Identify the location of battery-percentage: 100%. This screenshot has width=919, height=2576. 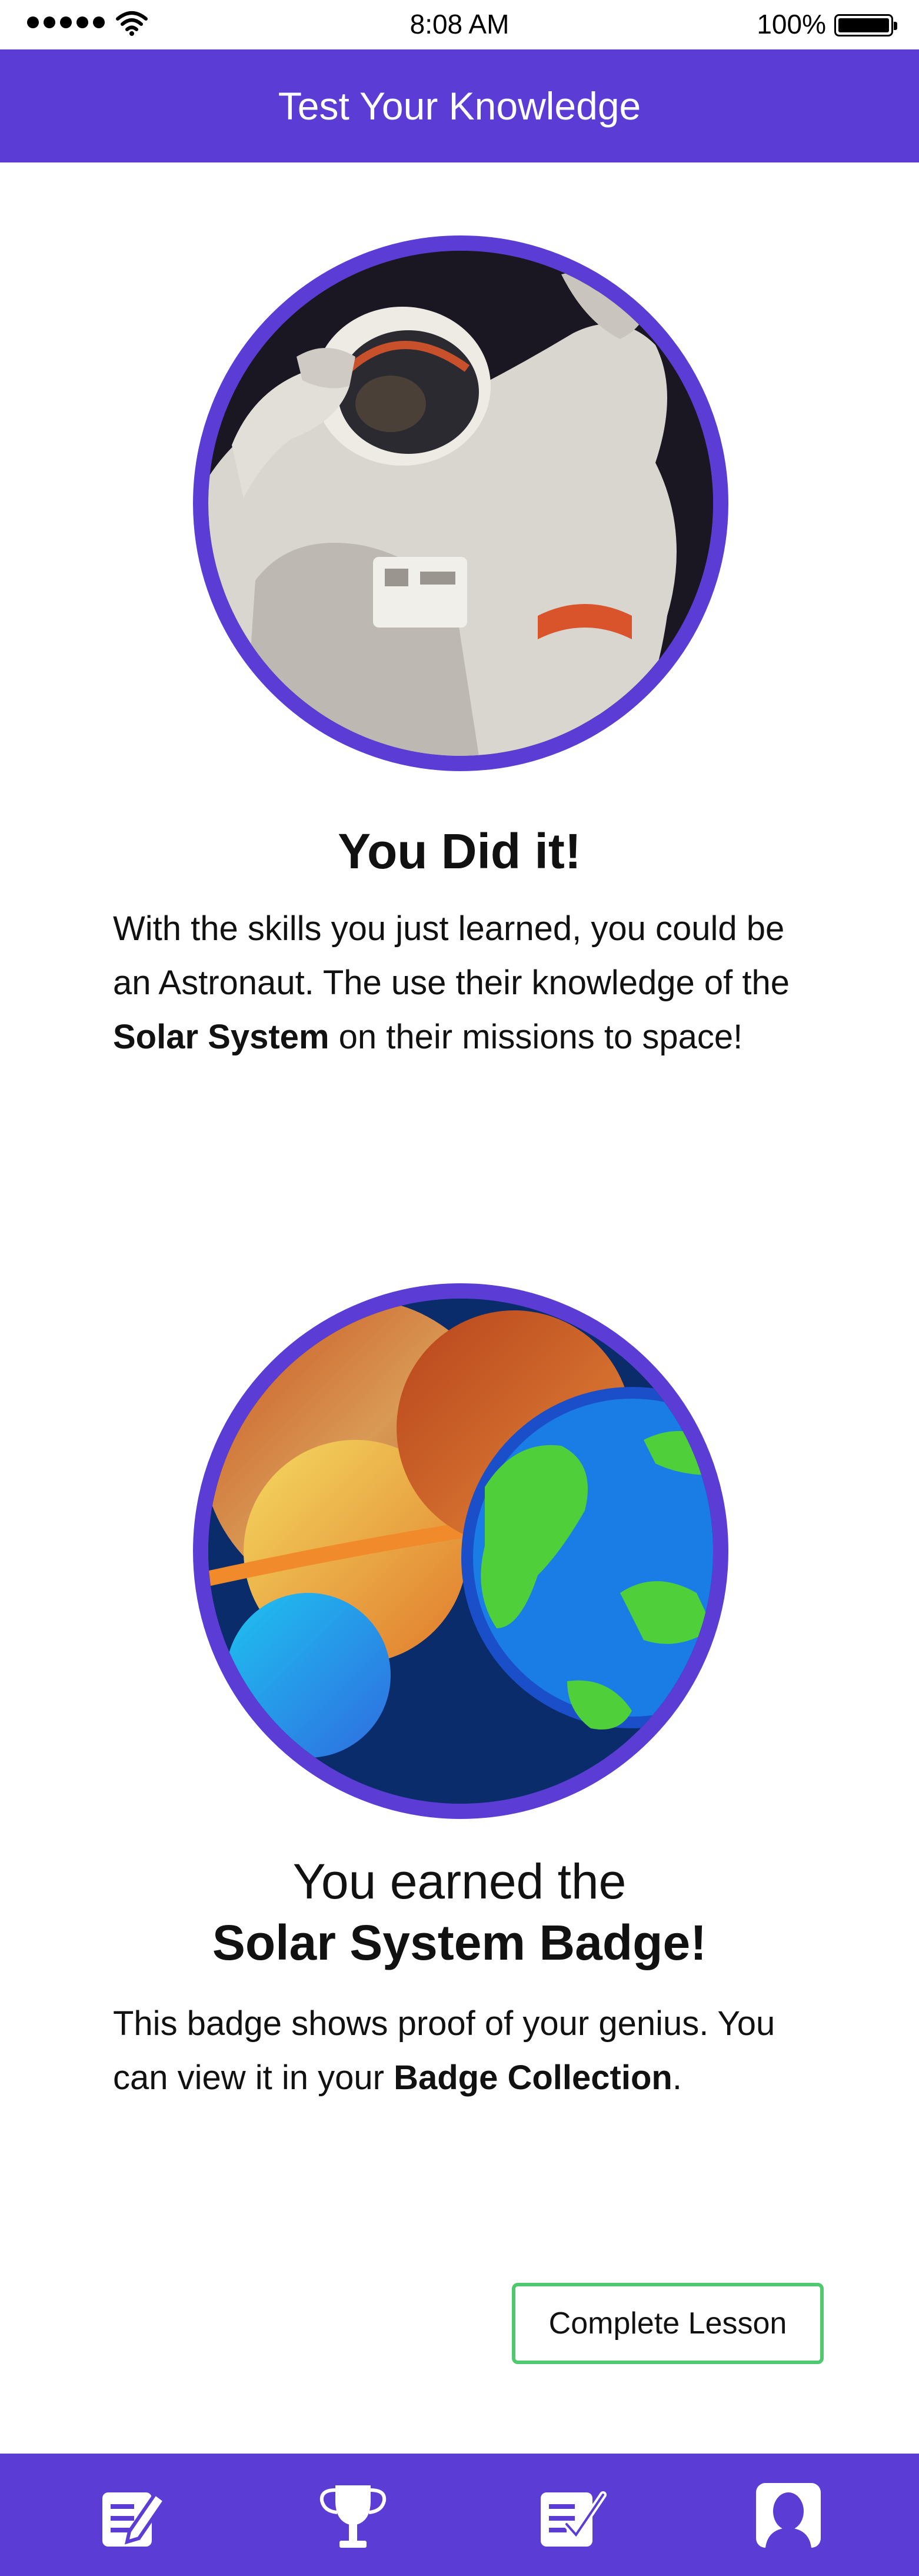
(791, 24).